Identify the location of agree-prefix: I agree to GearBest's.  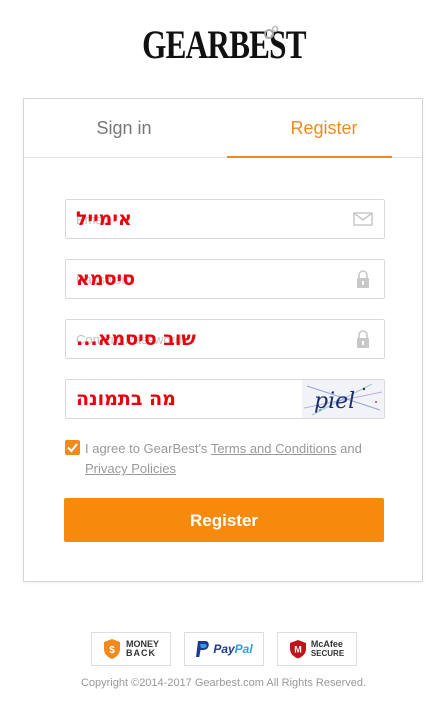
(148, 448).